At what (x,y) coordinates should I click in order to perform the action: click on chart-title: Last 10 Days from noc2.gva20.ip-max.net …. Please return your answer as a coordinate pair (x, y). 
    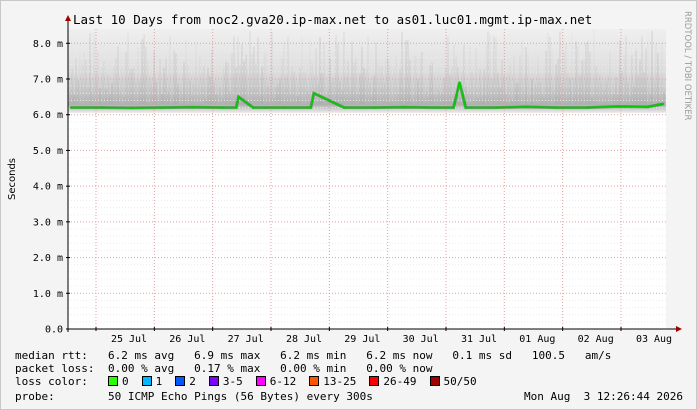
    Looking at the image, I should click on (332, 19).